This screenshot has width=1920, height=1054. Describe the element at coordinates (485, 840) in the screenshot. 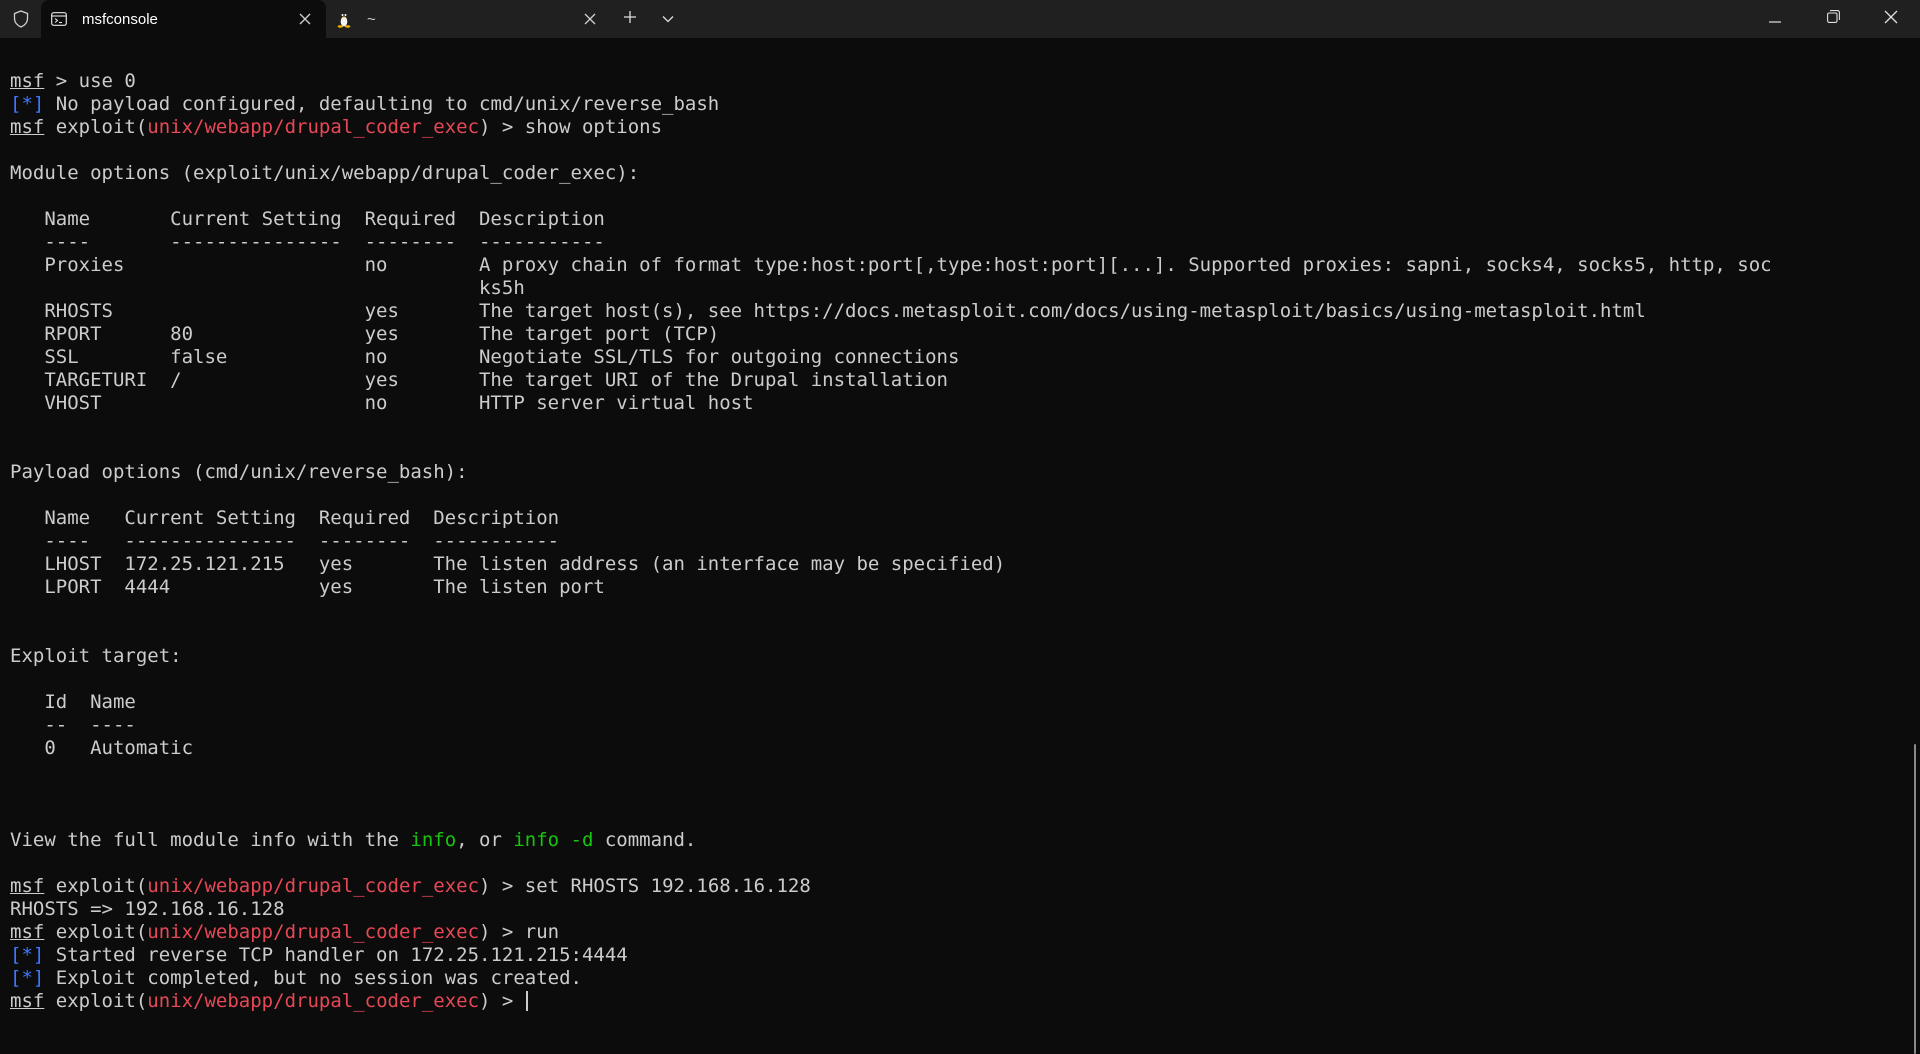

I see `hint-text: , or` at that location.